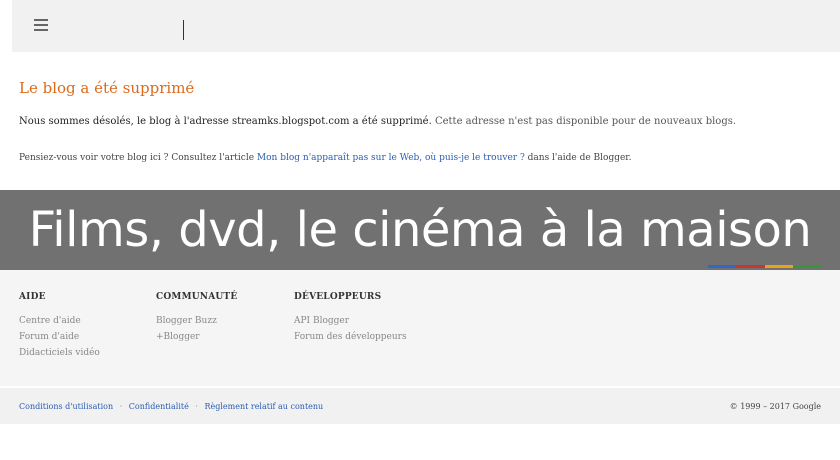 The width and height of the screenshot is (840, 460). I want to click on footer-link-blogger-api: API Blogger, so click(350, 321).